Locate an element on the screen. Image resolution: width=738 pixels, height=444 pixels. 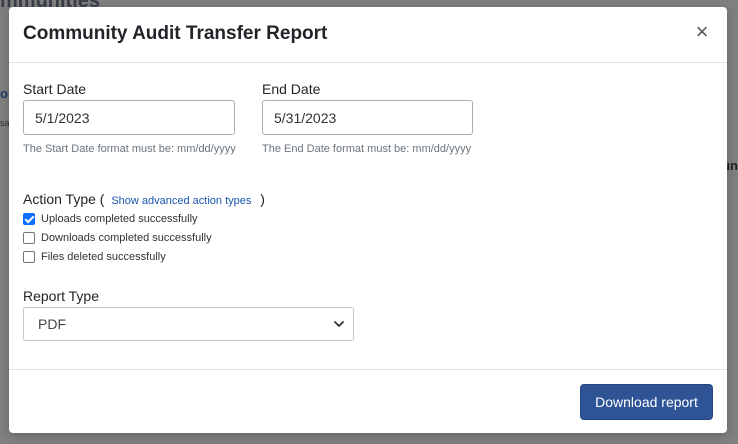
report-type-label: Report Type is located at coordinates (61, 296).